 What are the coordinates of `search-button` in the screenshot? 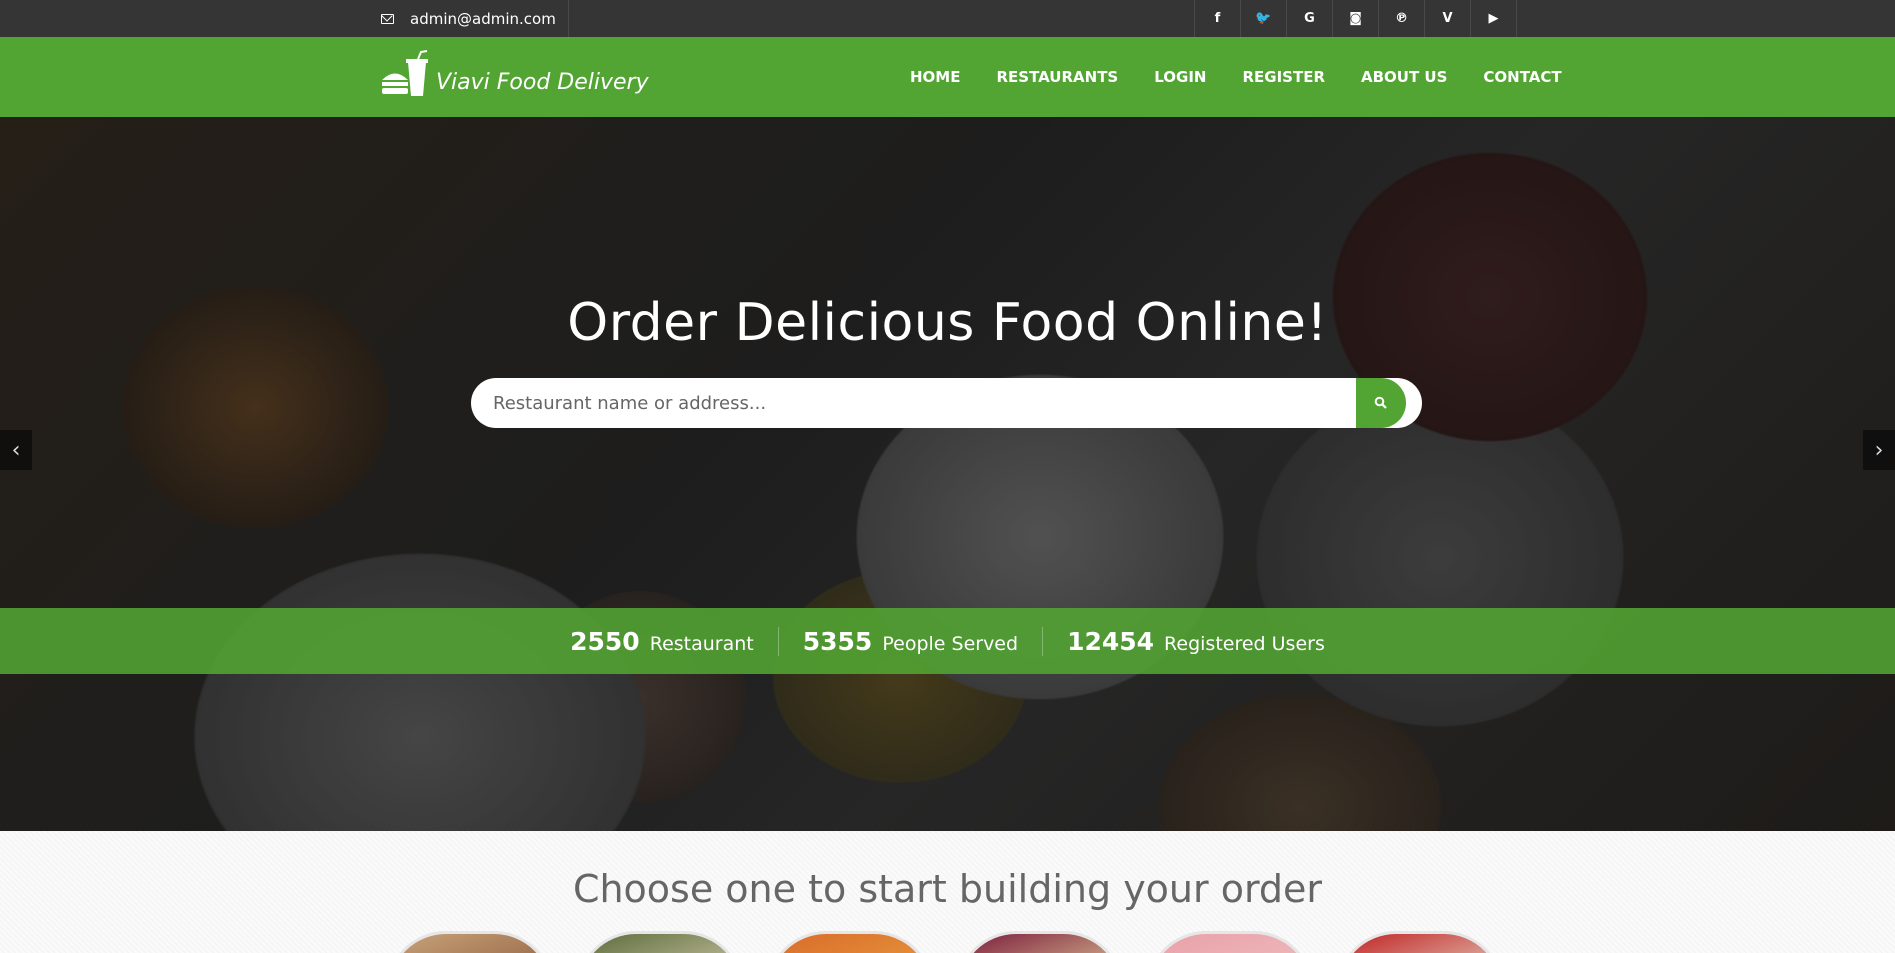 It's located at (1381, 403).